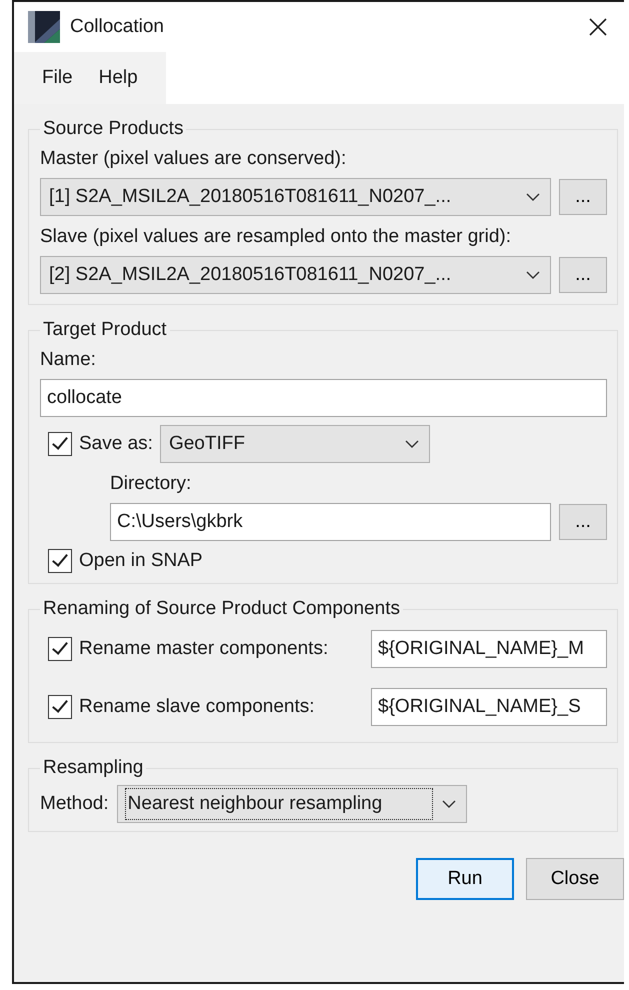 Image resolution: width=629 pixels, height=990 pixels. What do you see at coordinates (68, 359) in the screenshot?
I see `field-label: Name:` at bounding box center [68, 359].